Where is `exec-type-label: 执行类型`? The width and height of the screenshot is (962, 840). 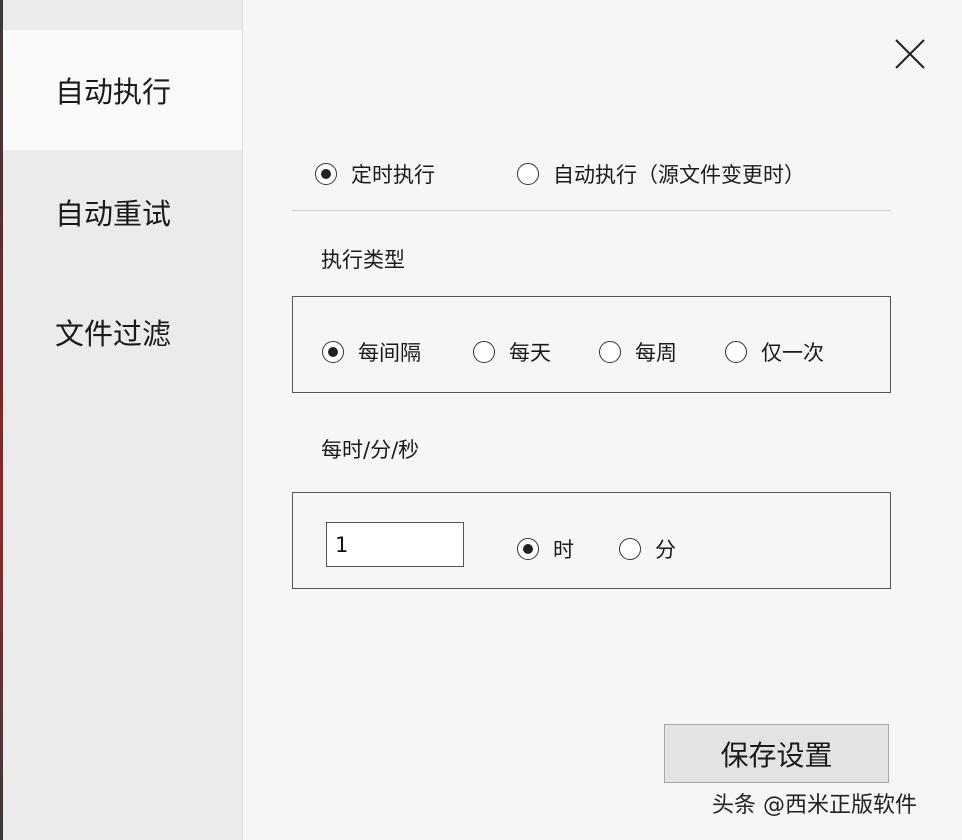
exec-type-label: 执行类型 is located at coordinates (363, 260).